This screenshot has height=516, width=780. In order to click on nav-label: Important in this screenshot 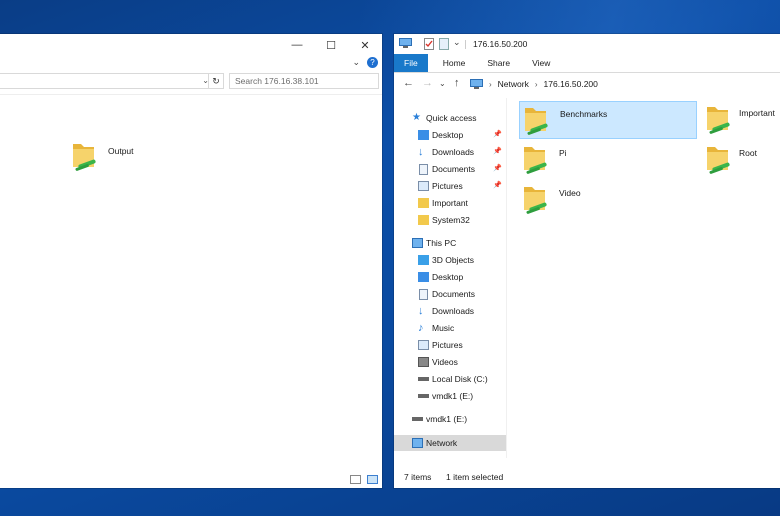, I will do `click(450, 203)`.